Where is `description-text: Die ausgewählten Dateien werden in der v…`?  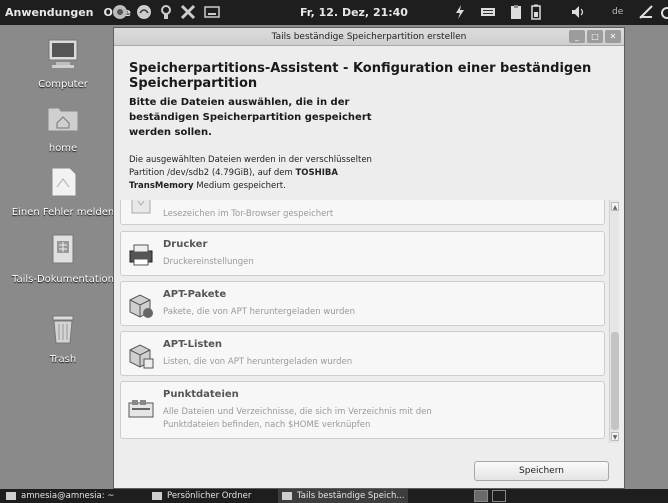
description-text: Die ausgewählten Dateien werden in der v… is located at coordinates (259, 173).